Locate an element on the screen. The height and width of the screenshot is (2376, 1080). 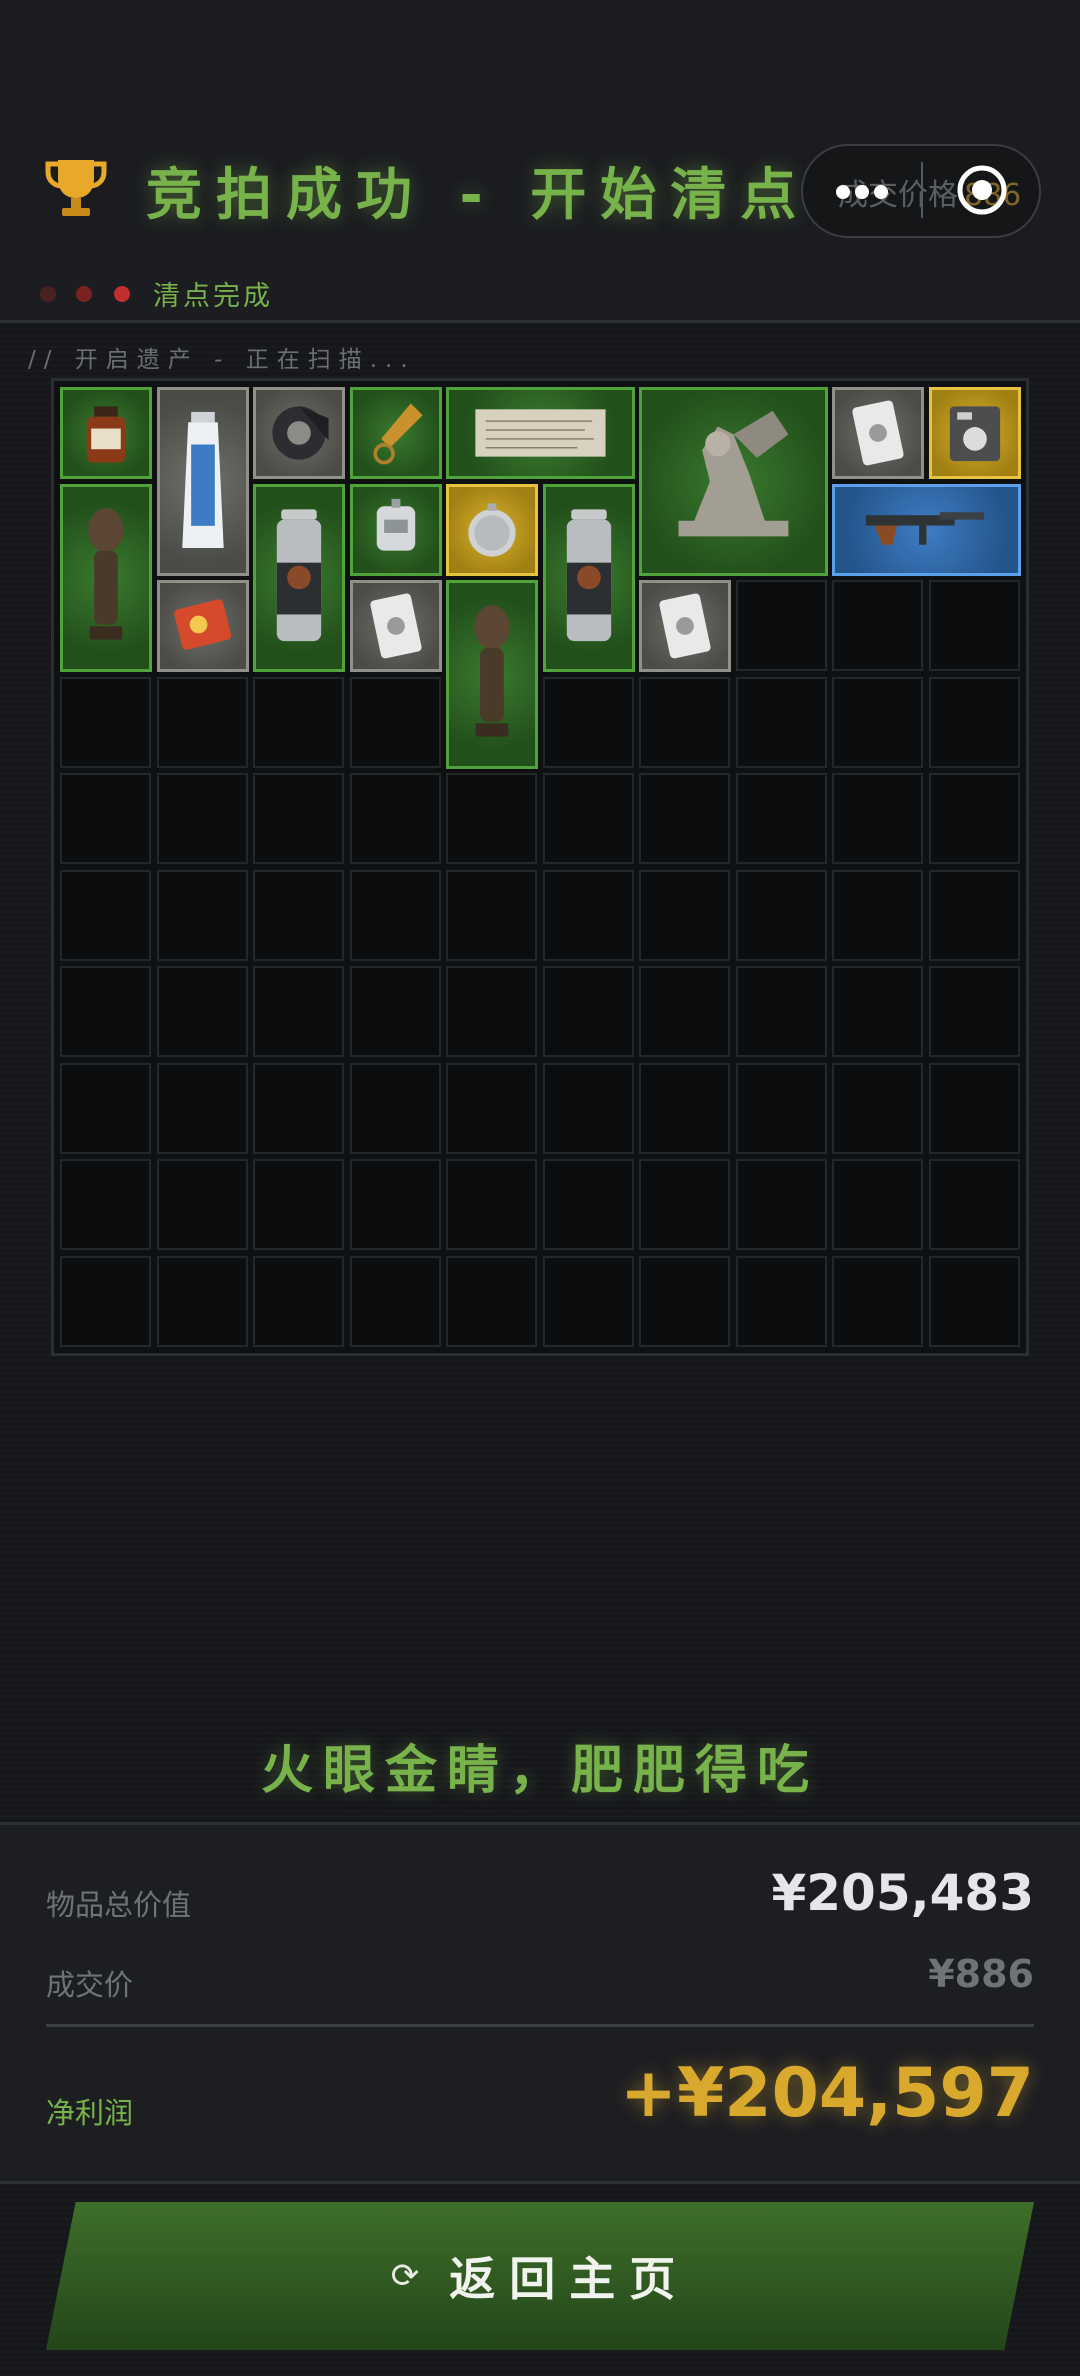
inventory-item-medicine-bottle is located at coordinates (106, 433).